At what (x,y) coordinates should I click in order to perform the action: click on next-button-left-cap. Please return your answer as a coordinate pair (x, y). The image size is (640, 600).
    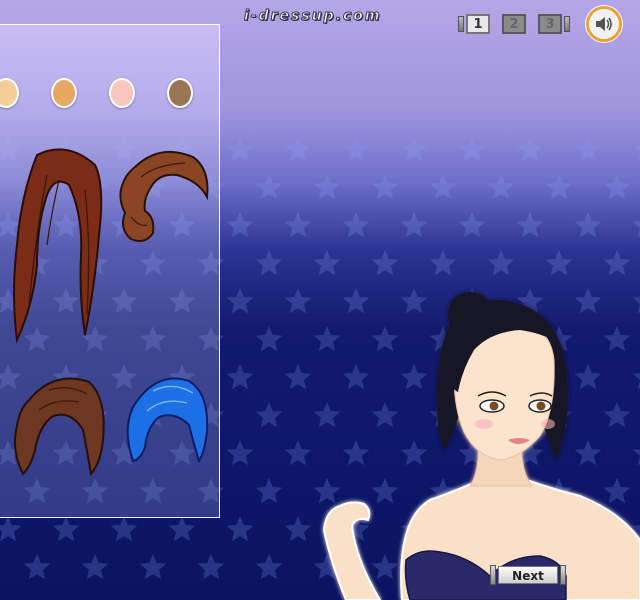
    Looking at the image, I should click on (493, 575).